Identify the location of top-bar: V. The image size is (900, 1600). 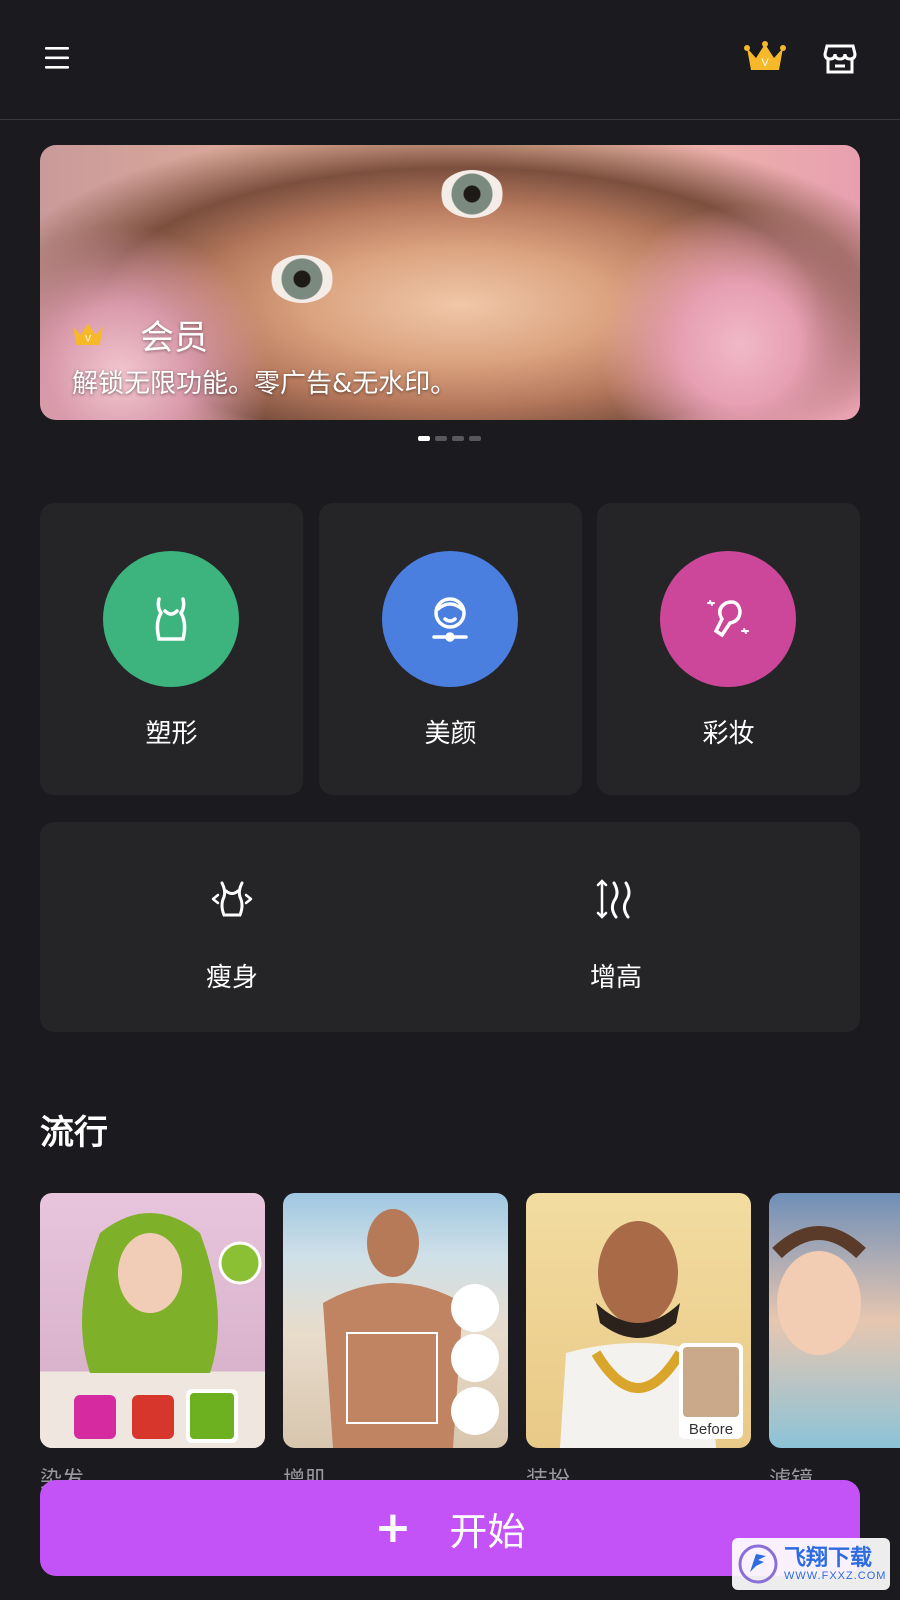
(450, 60).